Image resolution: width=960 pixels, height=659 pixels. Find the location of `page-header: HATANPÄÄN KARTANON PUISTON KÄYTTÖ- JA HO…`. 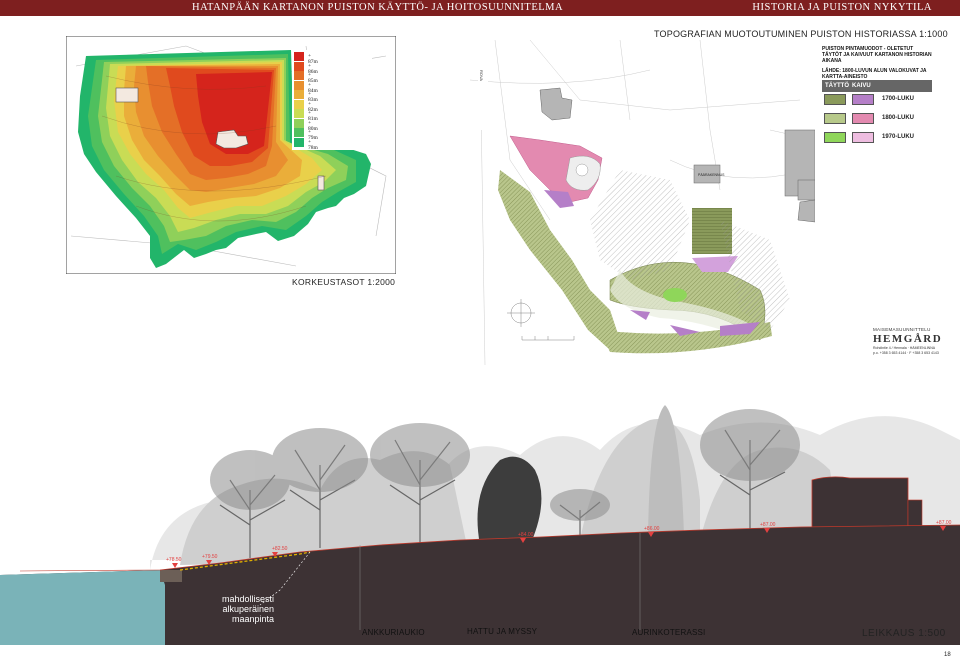

page-header: HATANPÄÄN KARTANON PUISTON KÄYTTÖ- JA HO… is located at coordinates (480, 8).